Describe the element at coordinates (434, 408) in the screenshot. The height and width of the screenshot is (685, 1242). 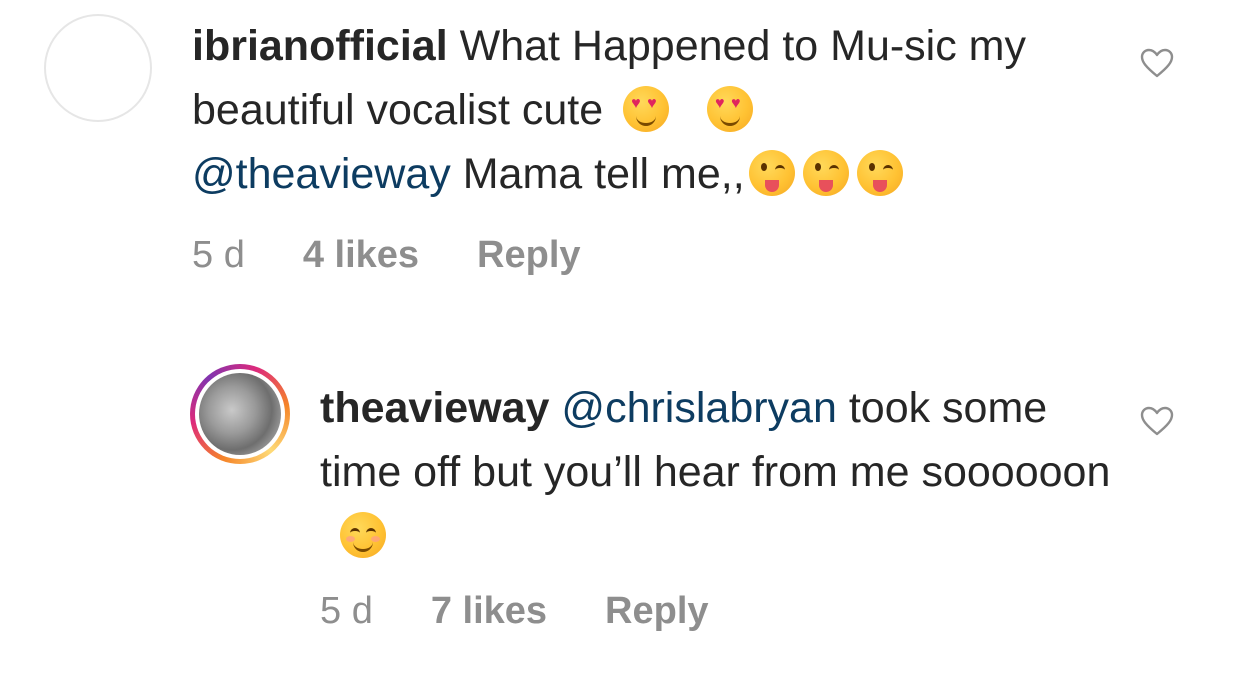
I see `comment-username: theavieway` at that location.